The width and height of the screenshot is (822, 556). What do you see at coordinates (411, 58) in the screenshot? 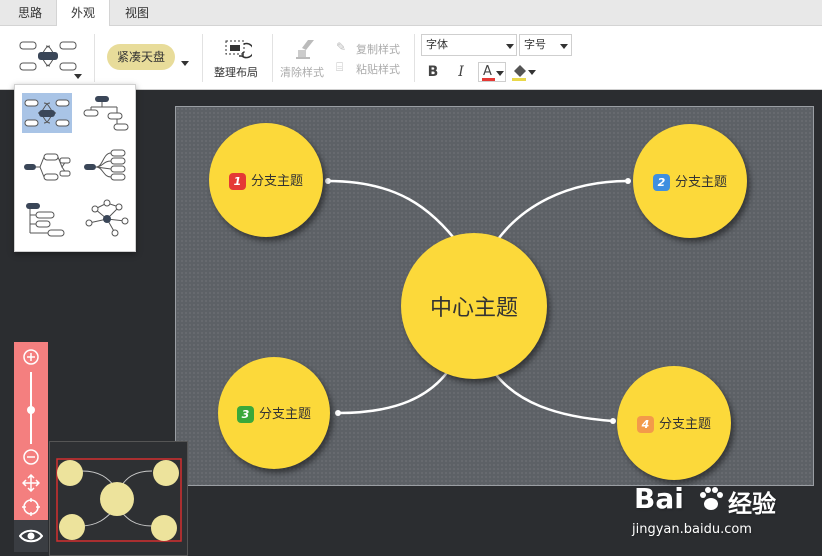
I see `toolbar: 紧凑天盘 整理布局 清除样式 ✎ 复制样式 ⌸ 粘贴样式 字体 字号 B I A` at bounding box center [411, 58].